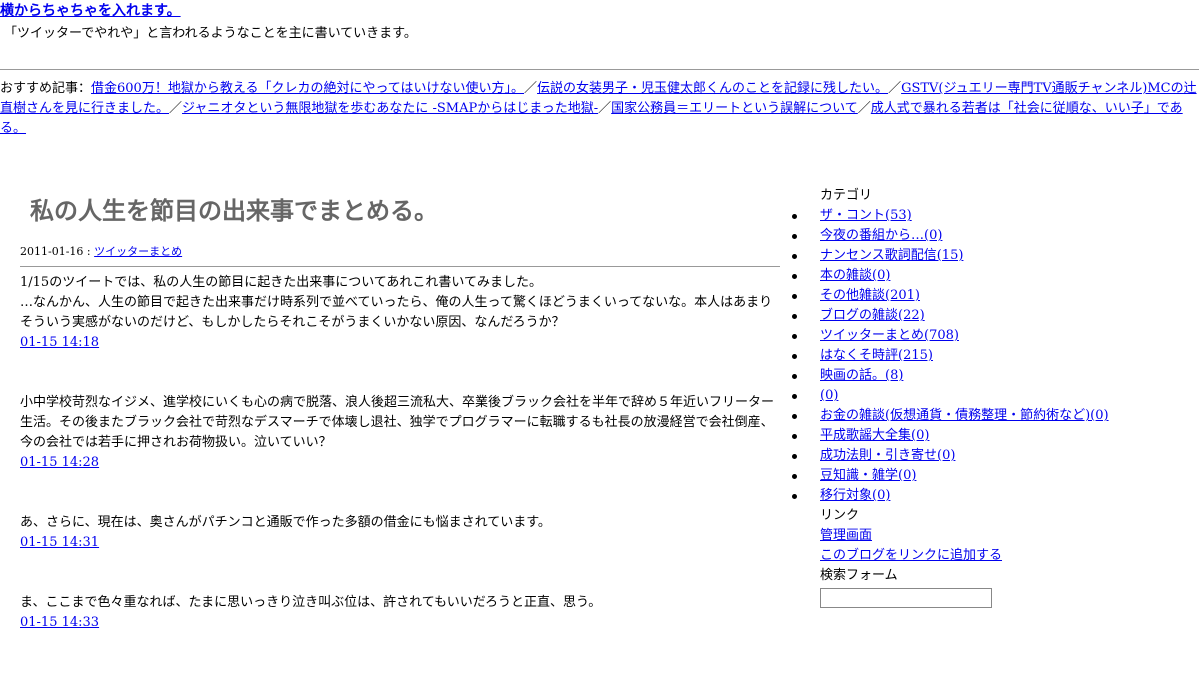  Describe the element at coordinates (996, 456) in the screenshot. I see `category-item: 成功法則・引き寄せ(0)` at that location.